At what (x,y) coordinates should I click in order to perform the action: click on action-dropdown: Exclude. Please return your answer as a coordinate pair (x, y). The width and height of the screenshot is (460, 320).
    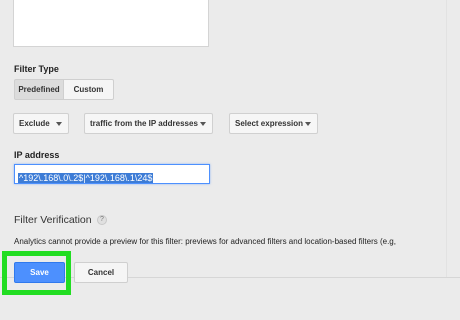
    Looking at the image, I should click on (41, 123).